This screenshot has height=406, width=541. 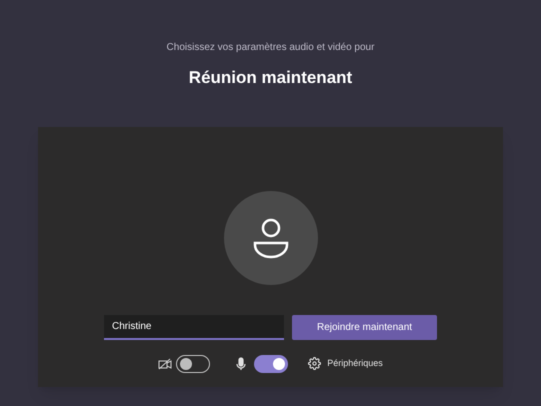 I want to click on person-icon, so click(x=271, y=237).